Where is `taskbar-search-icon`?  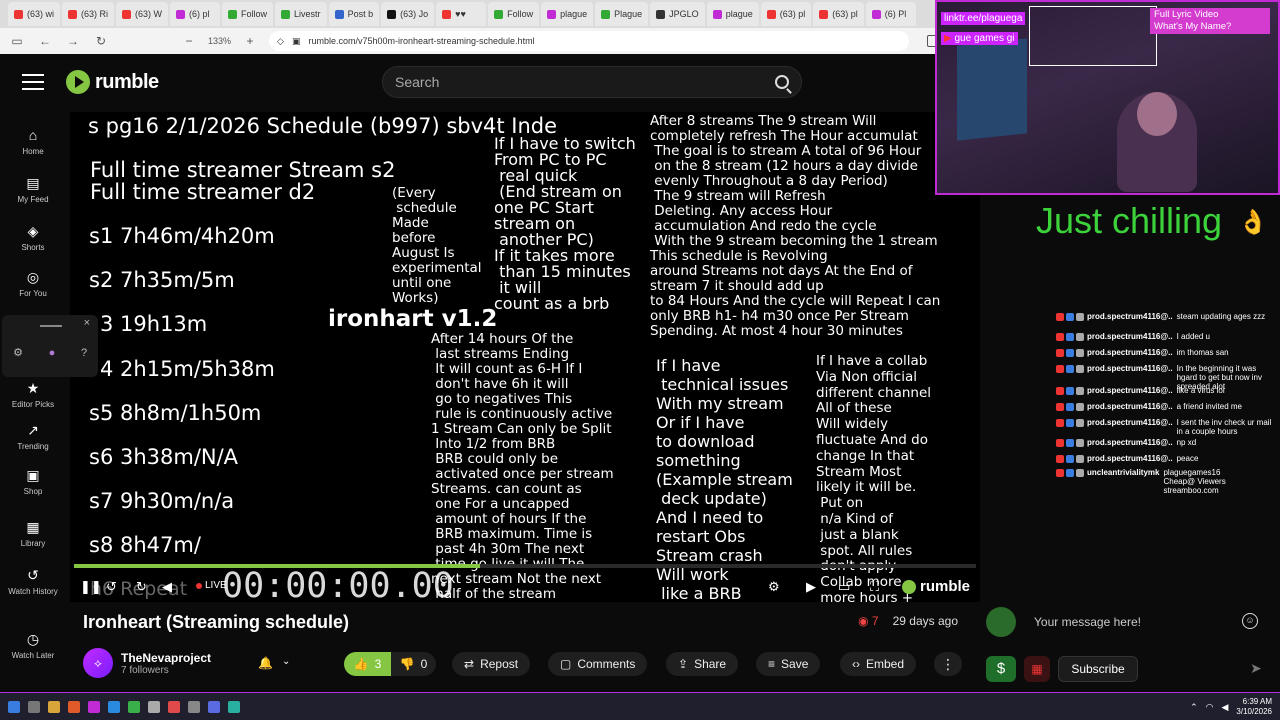 taskbar-search-icon is located at coordinates (34, 706).